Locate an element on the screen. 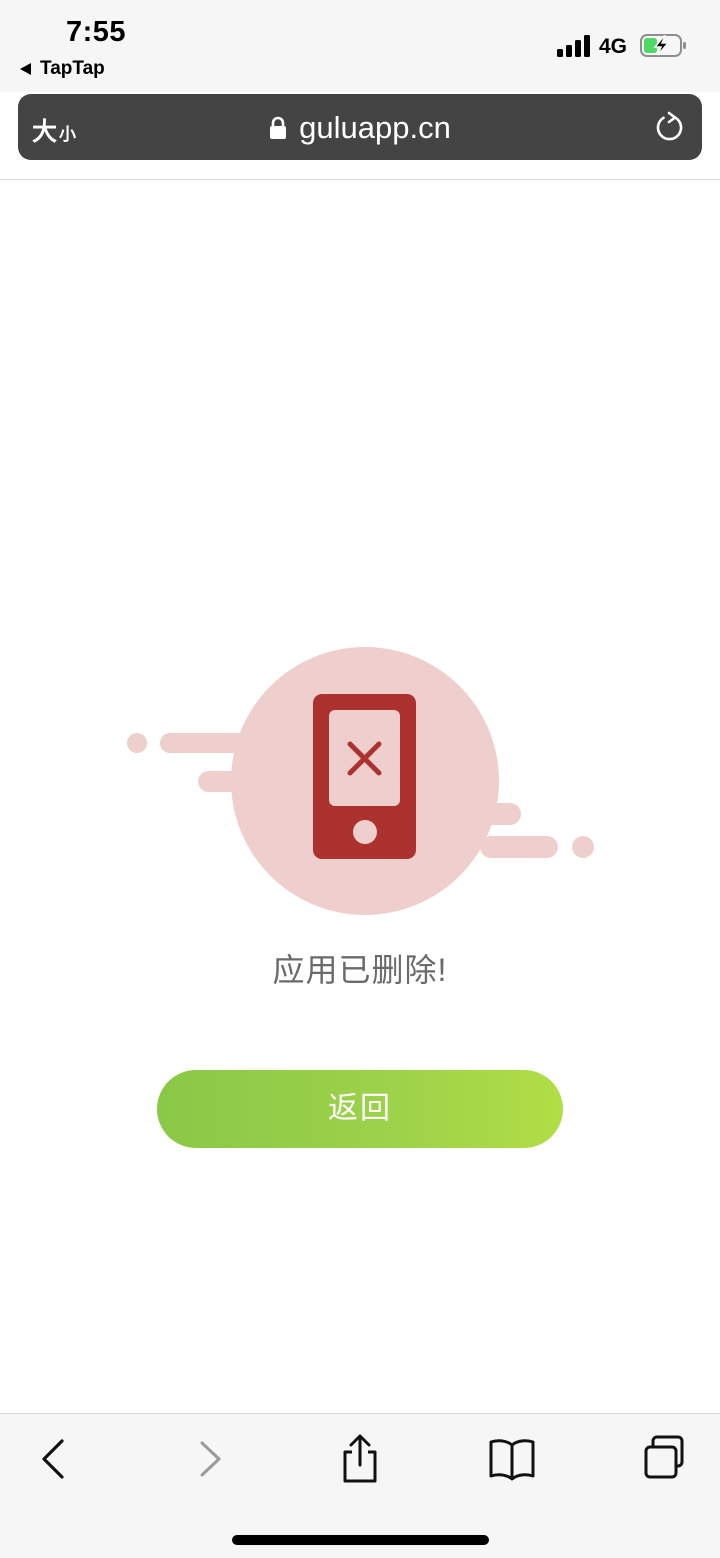 Image resolution: width=720 pixels, height=1558 pixels. lock-icon is located at coordinates (278, 127).